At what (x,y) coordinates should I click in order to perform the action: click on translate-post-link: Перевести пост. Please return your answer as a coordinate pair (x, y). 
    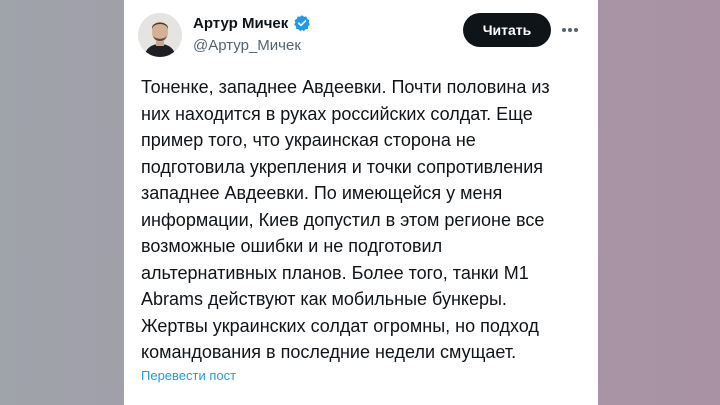
    Looking at the image, I should click on (188, 375).